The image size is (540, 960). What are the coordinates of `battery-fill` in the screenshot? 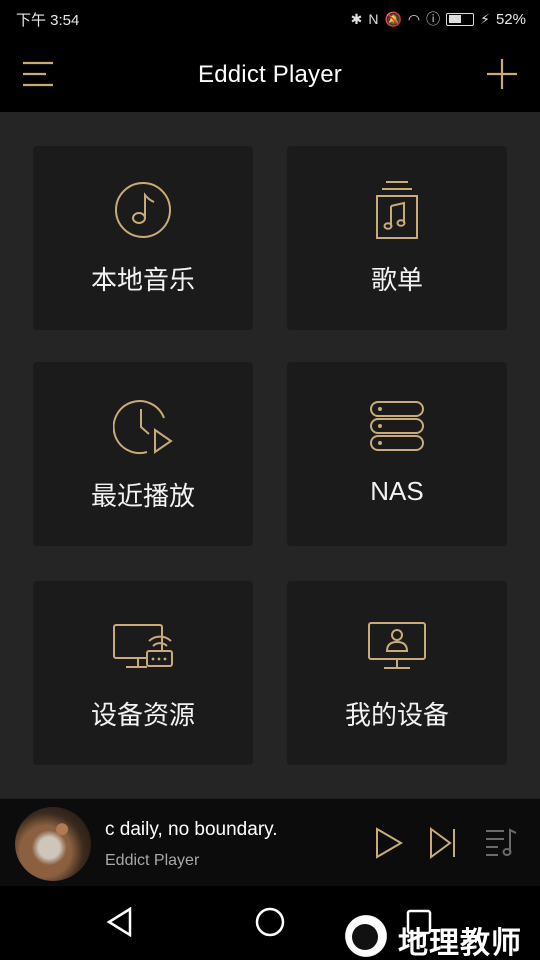 It's located at (454, 19).